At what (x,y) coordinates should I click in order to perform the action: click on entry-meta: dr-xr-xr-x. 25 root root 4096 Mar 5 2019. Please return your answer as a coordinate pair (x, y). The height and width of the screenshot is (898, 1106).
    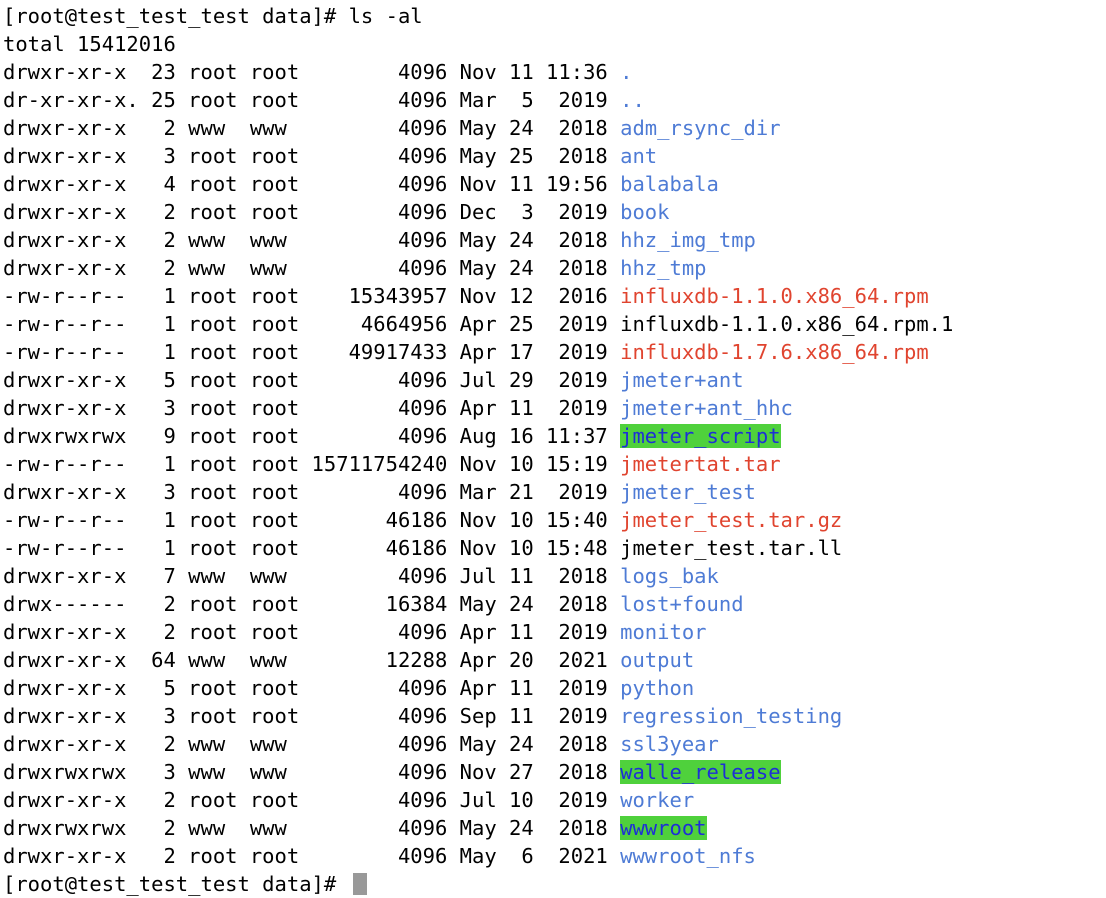
    Looking at the image, I should click on (312, 100).